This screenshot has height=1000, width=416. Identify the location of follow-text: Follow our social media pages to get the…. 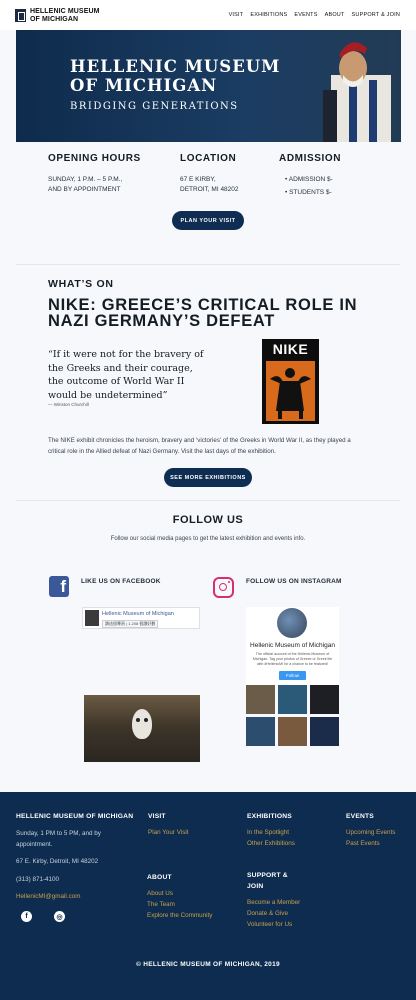
(208, 539).